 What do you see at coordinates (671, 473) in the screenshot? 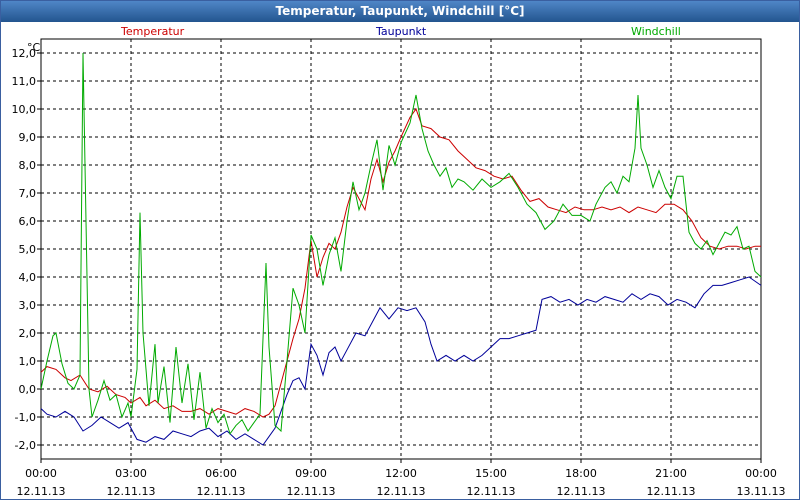
I see `x-tick-time: 21:00` at bounding box center [671, 473].